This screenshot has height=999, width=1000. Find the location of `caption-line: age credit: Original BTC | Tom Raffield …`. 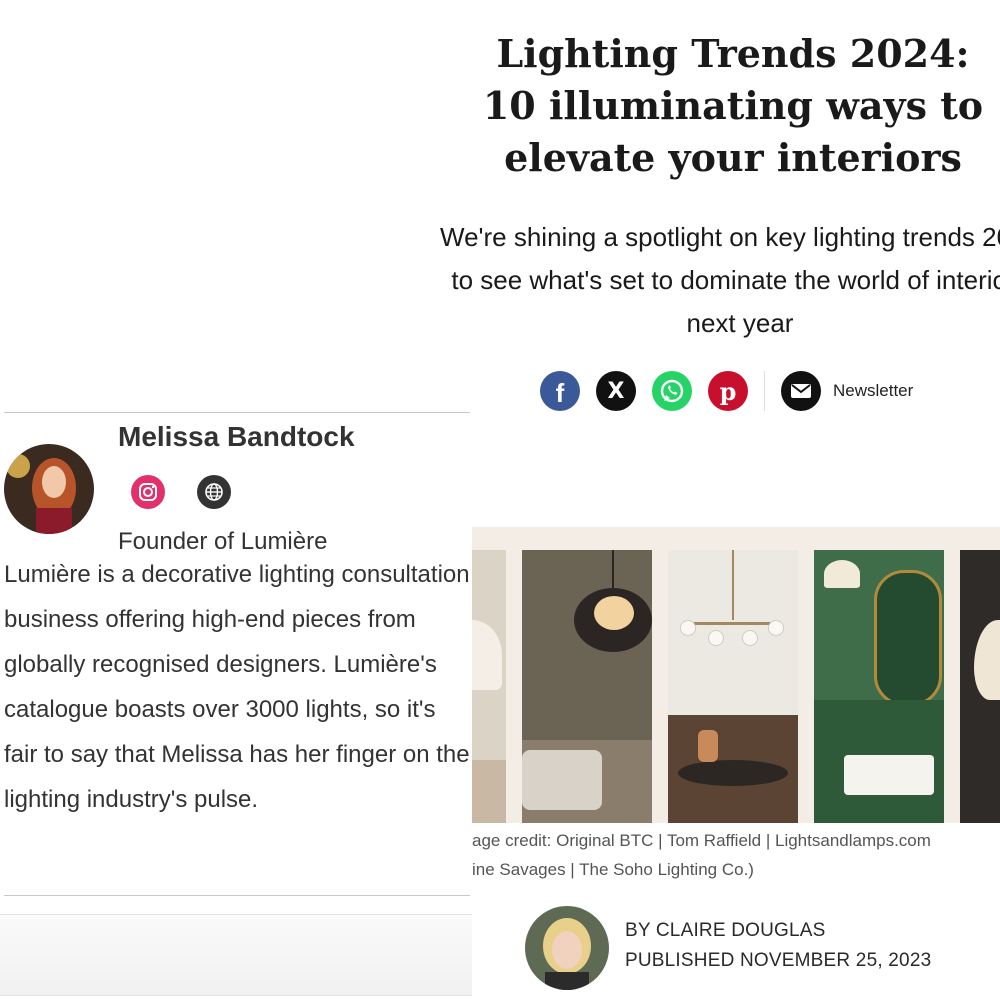

caption-line: age credit: Original BTC | Tom Raffield … is located at coordinates (701, 840).